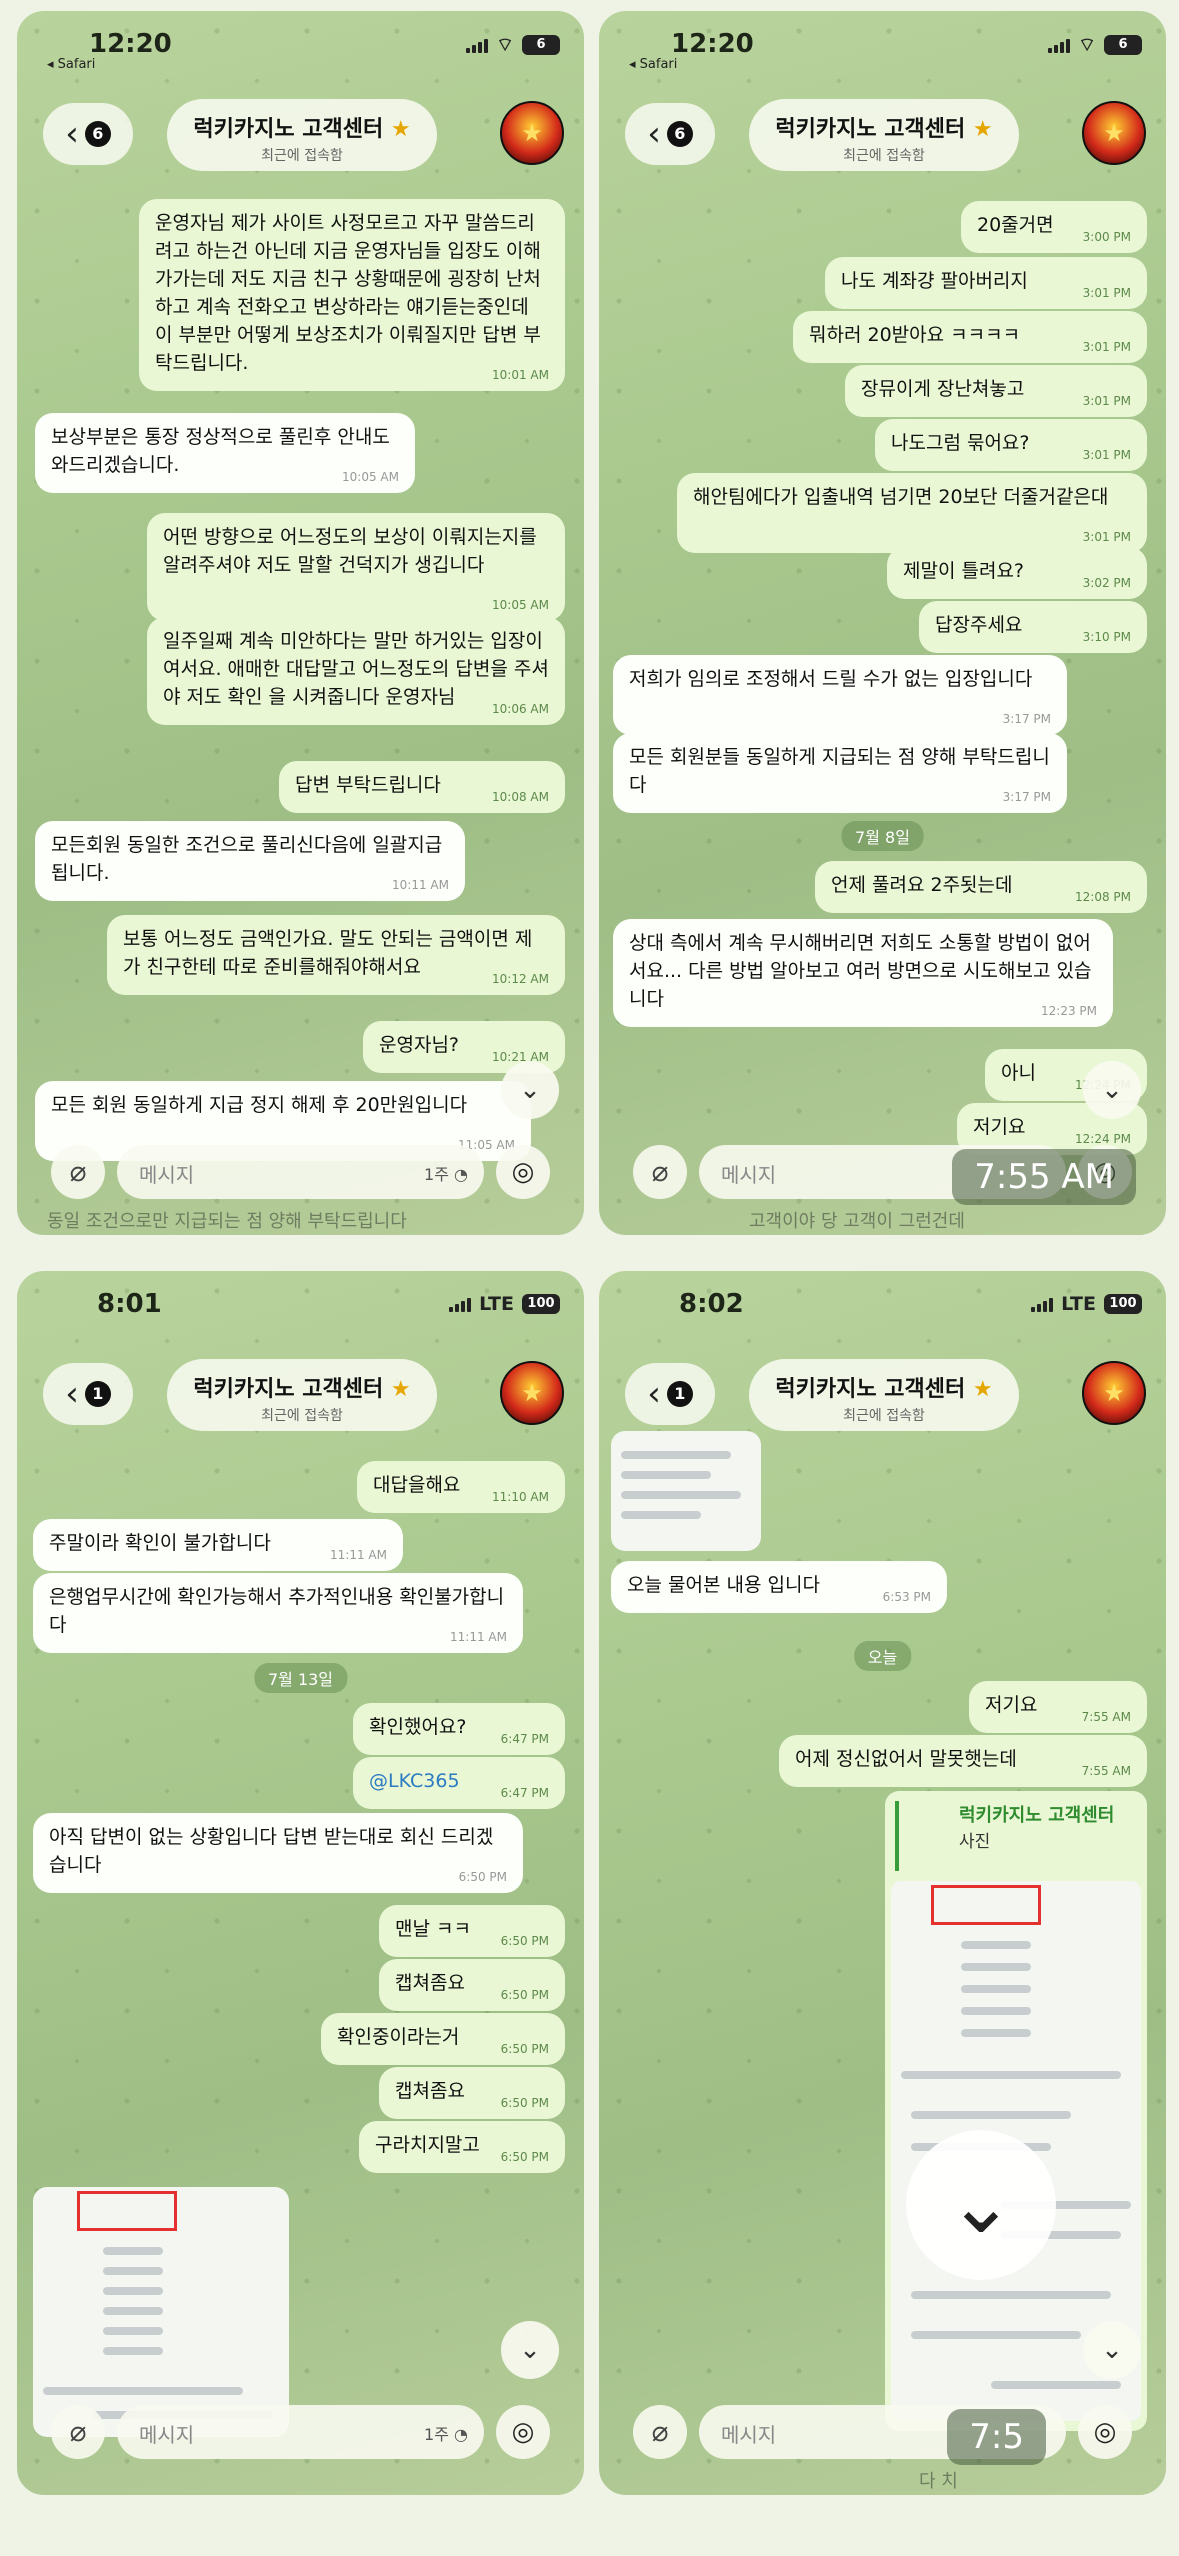  I want to click on message-bubble: 언제 풀려요 2주됫는데 12:08 PM, so click(981, 887).